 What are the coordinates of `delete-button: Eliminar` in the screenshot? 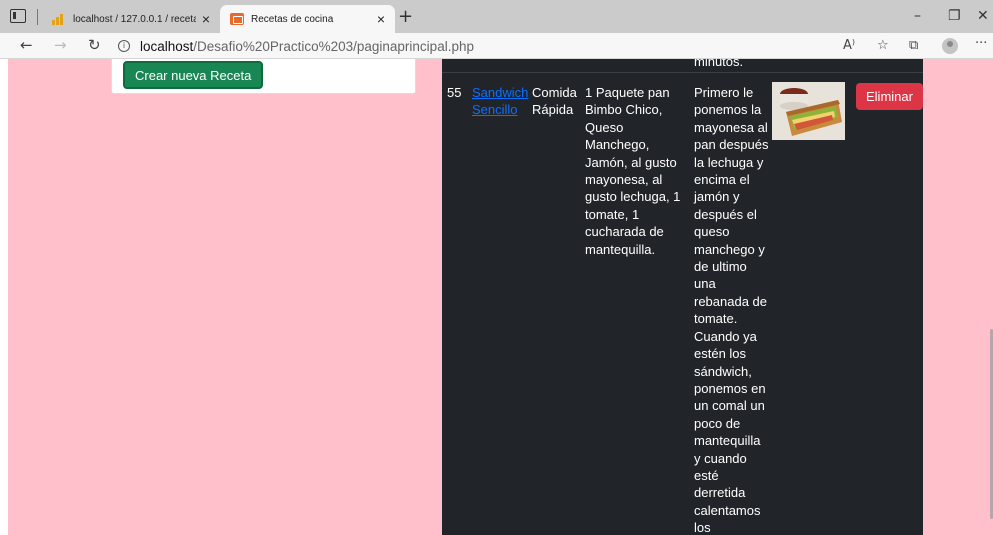 It's located at (889, 96).